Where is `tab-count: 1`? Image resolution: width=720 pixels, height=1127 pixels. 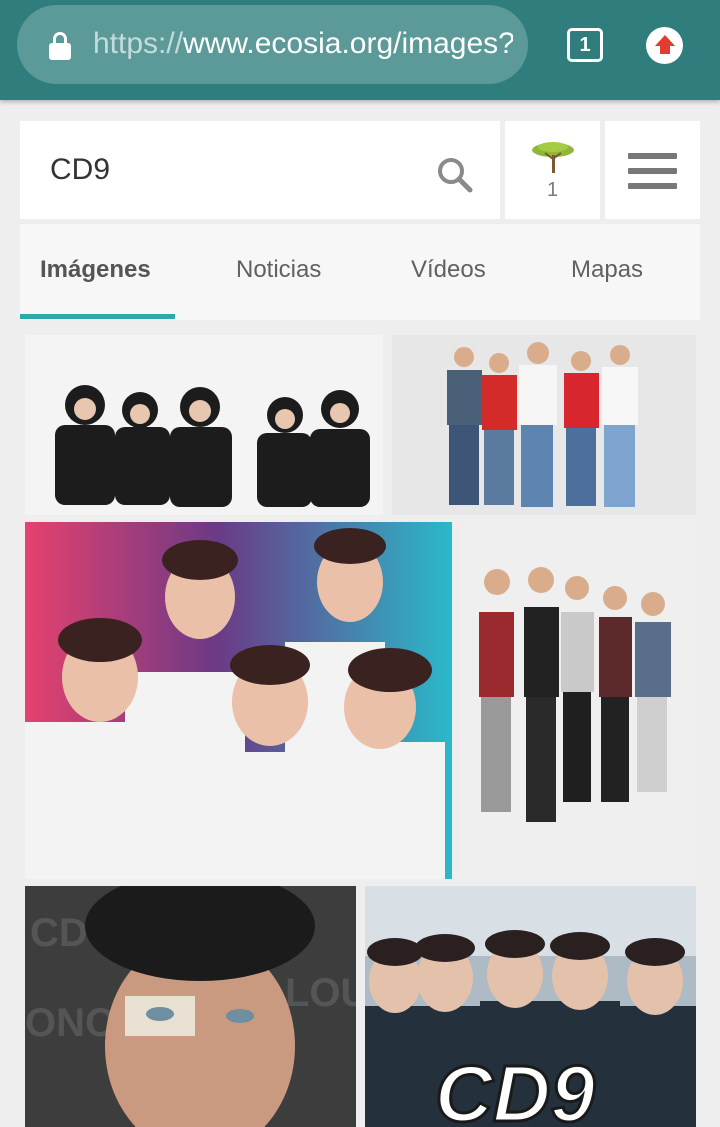
tab-count: 1 is located at coordinates (585, 44).